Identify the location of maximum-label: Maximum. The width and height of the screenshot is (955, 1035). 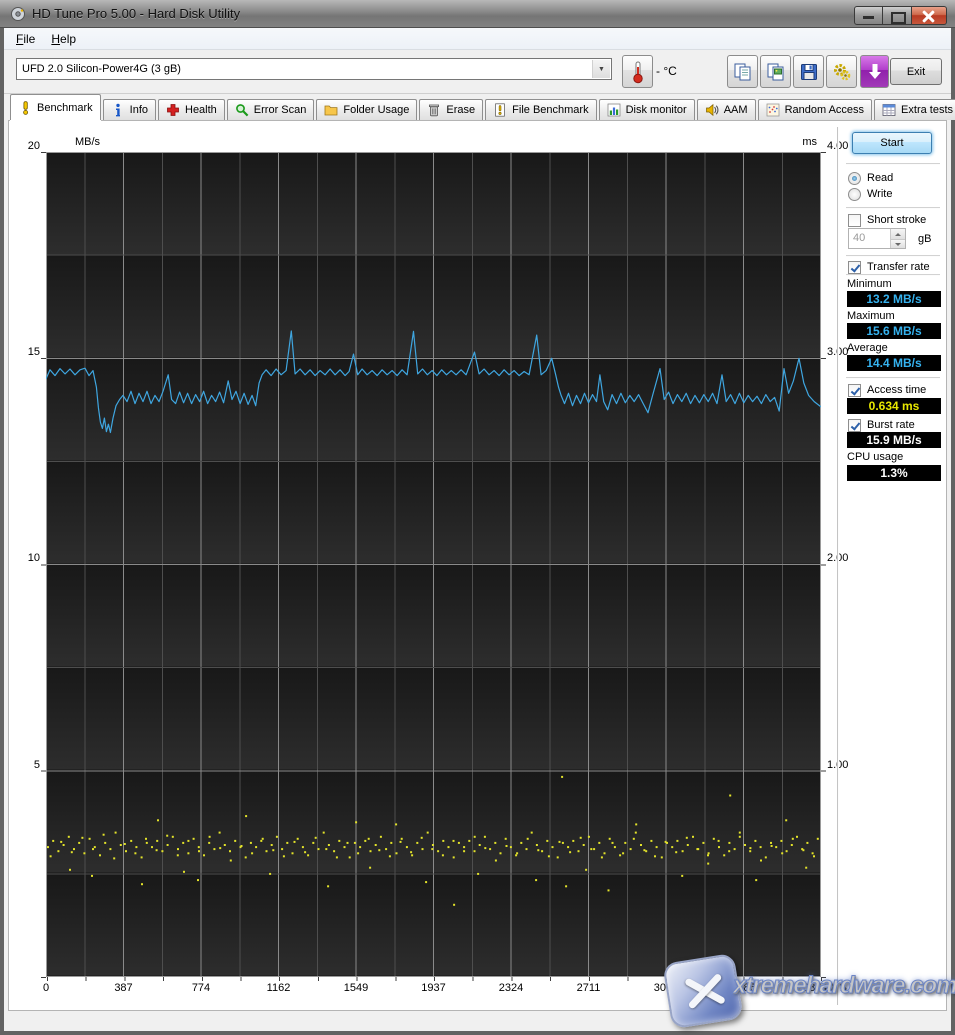
(871, 316).